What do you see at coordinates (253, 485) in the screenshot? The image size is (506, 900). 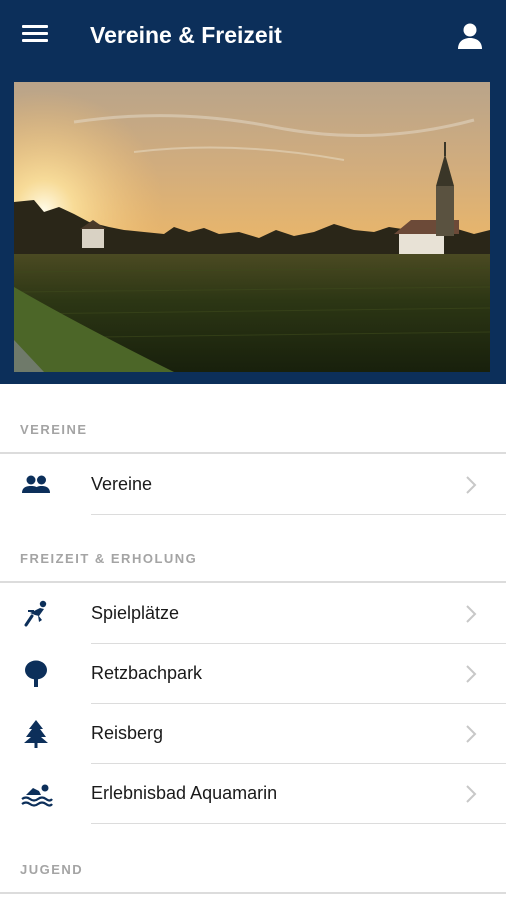 I see `list-item-vereine: Vereine` at bounding box center [253, 485].